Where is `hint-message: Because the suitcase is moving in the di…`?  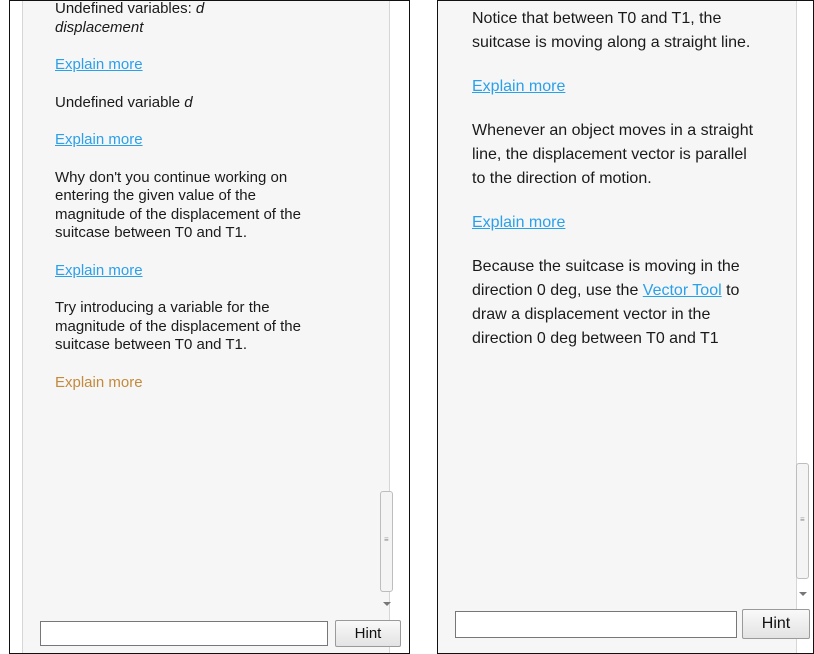 hint-message: Because the suitcase is moving in the di… is located at coordinates (606, 302).